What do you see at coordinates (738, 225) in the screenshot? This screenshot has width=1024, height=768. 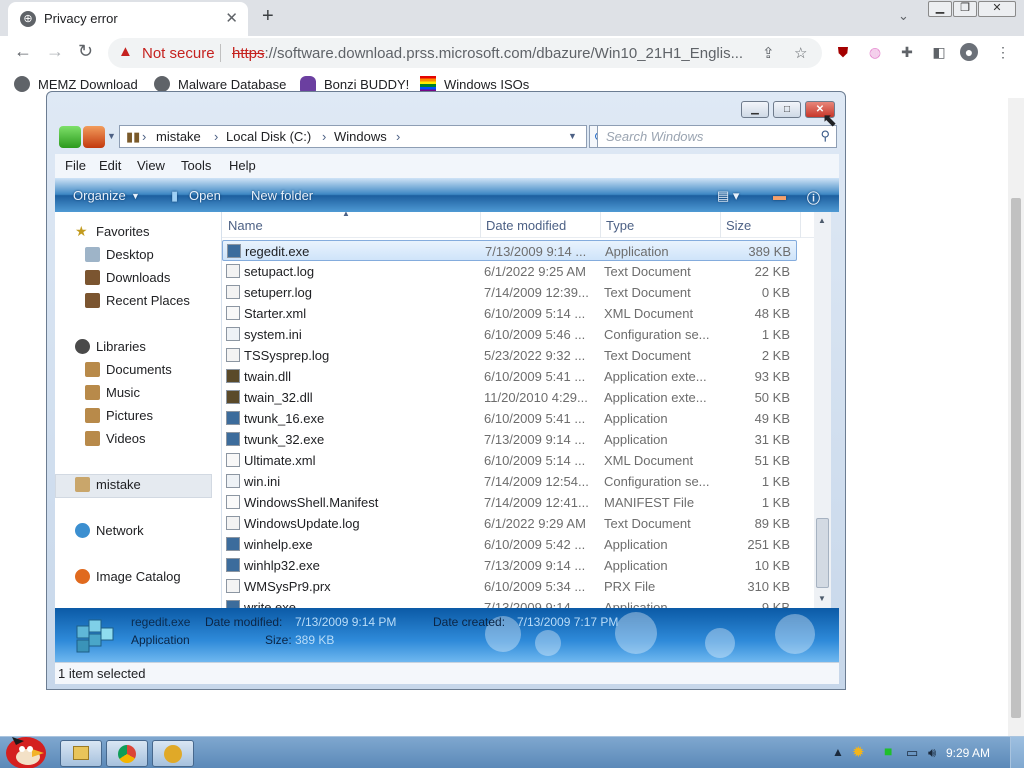 I see `column-size: Size` at bounding box center [738, 225].